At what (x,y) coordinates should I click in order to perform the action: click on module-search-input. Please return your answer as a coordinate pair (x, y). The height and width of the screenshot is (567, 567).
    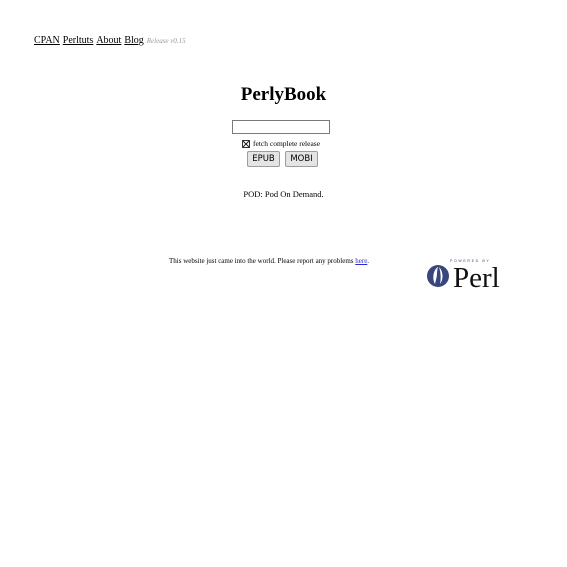
    Looking at the image, I should click on (281, 127).